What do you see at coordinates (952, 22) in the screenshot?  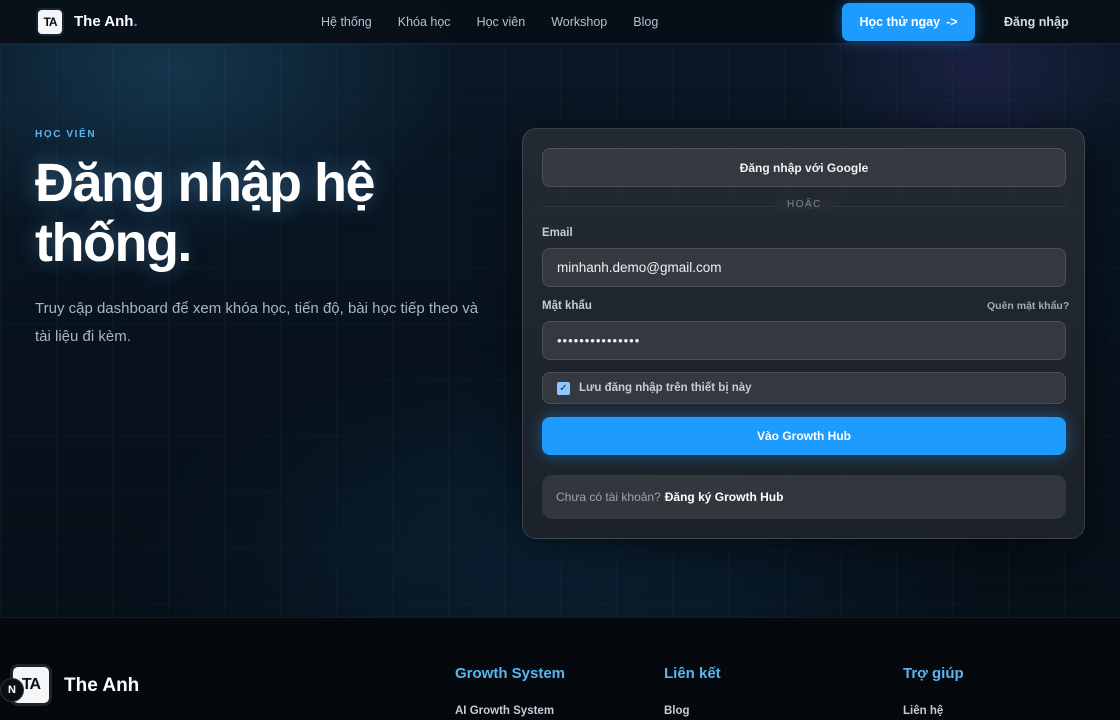 I see `arrow-right-icon: ->` at bounding box center [952, 22].